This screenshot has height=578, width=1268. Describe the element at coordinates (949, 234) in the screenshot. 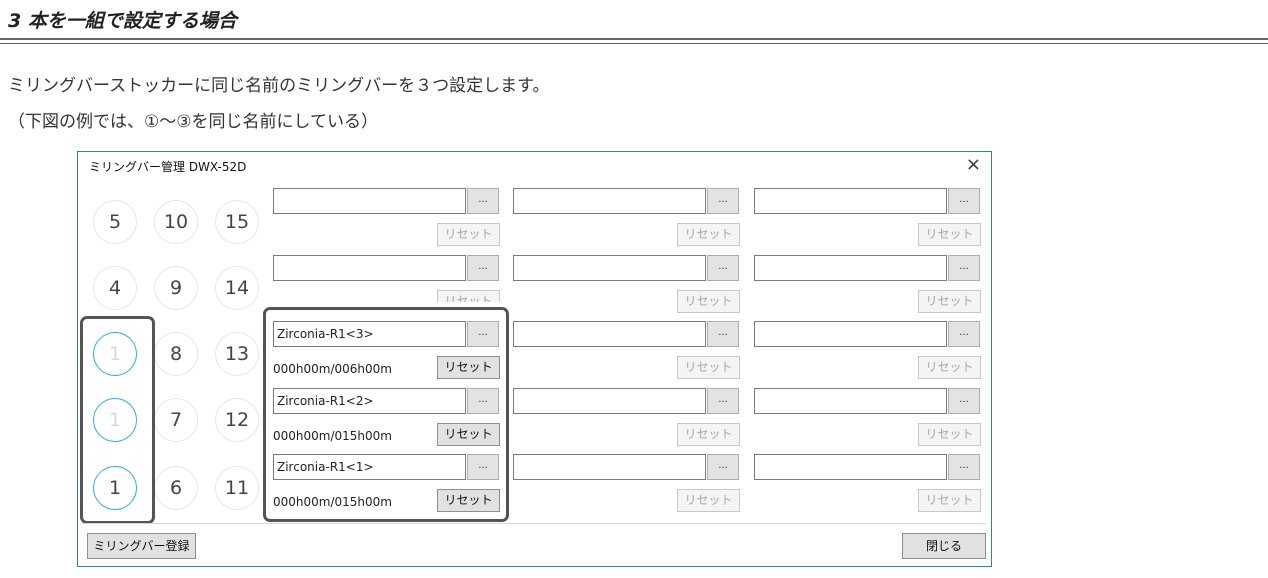

I see `reset-button-r1c3: リセット` at that location.